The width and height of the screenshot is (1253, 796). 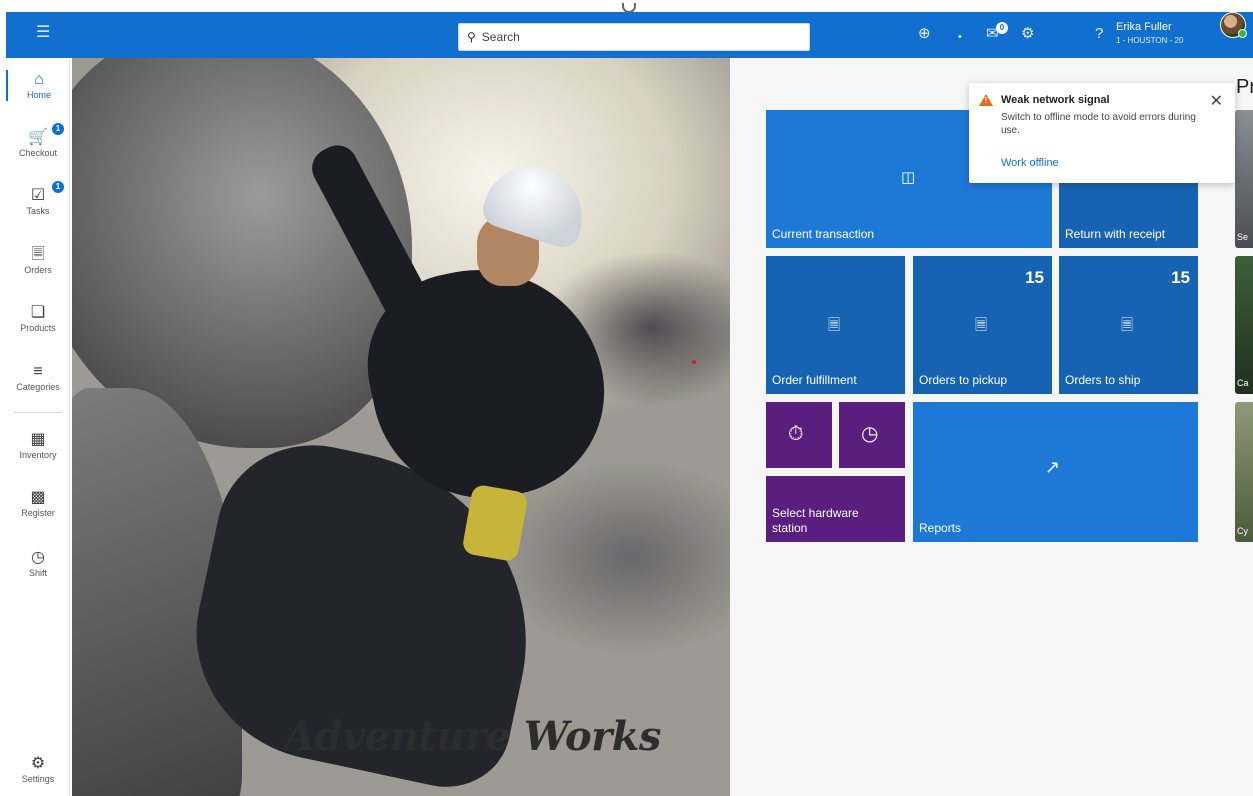 What do you see at coordinates (924, 34) in the screenshot?
I see `store-connect-icon: ⊕` at bounding box center [924, 34].